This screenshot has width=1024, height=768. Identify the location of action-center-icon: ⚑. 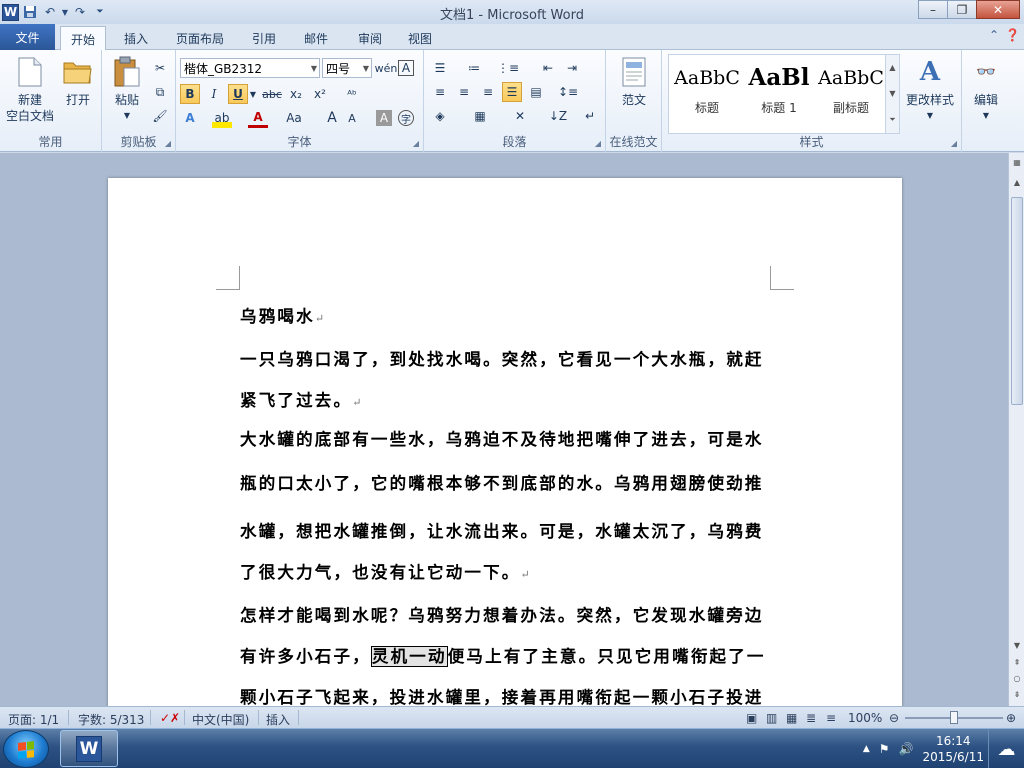
(884, 749).